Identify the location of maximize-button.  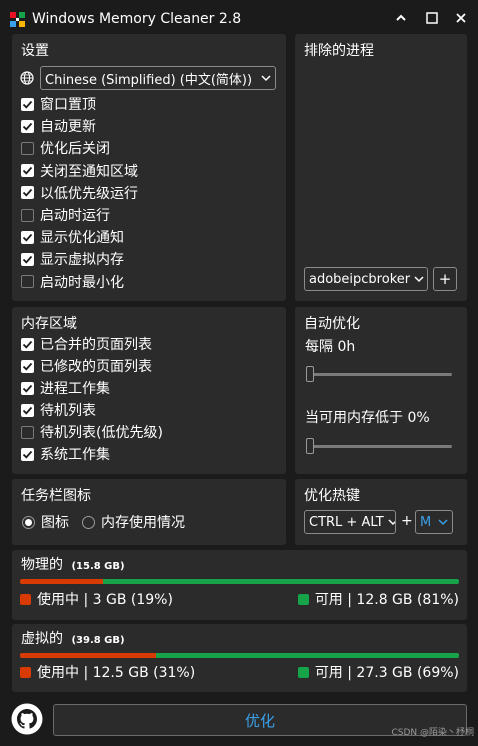
(432, 19).